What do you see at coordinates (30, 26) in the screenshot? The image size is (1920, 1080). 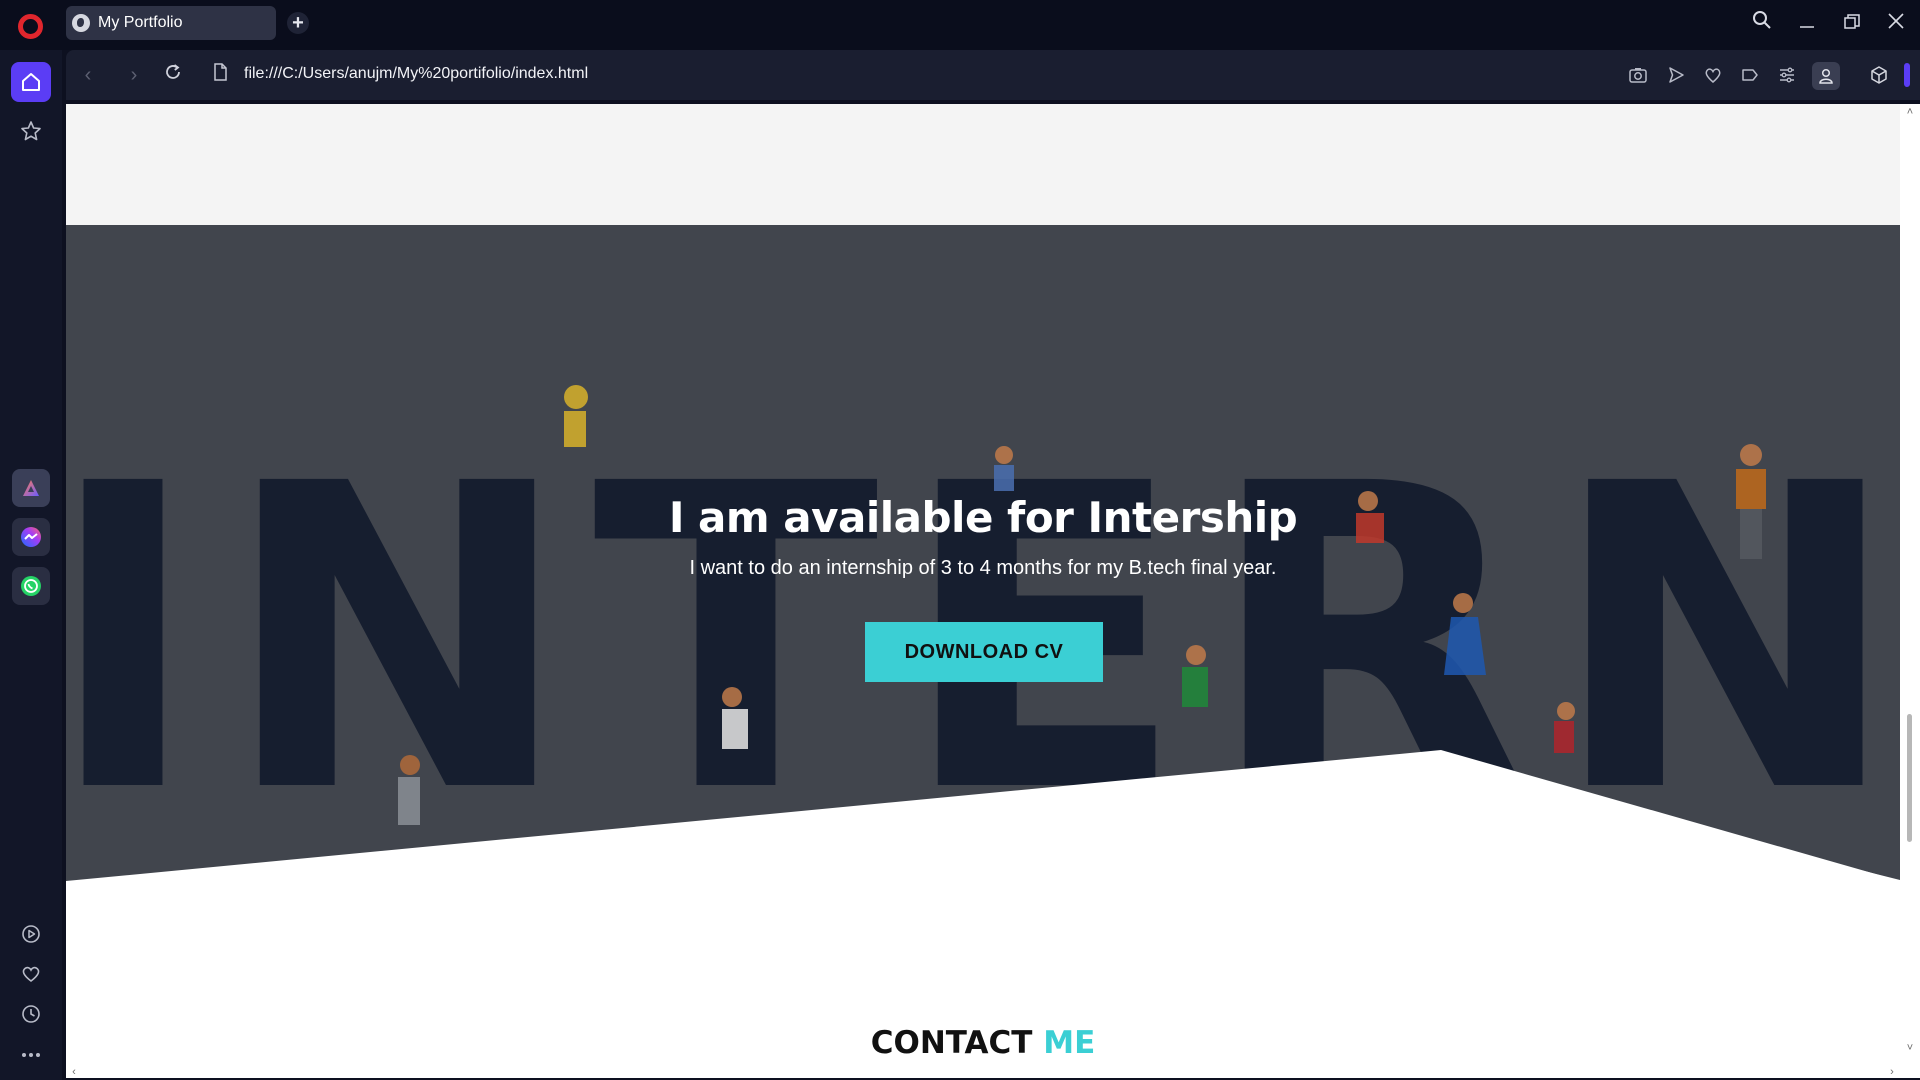 I see `opera-logo-icon` at bounding box center [30, 26].